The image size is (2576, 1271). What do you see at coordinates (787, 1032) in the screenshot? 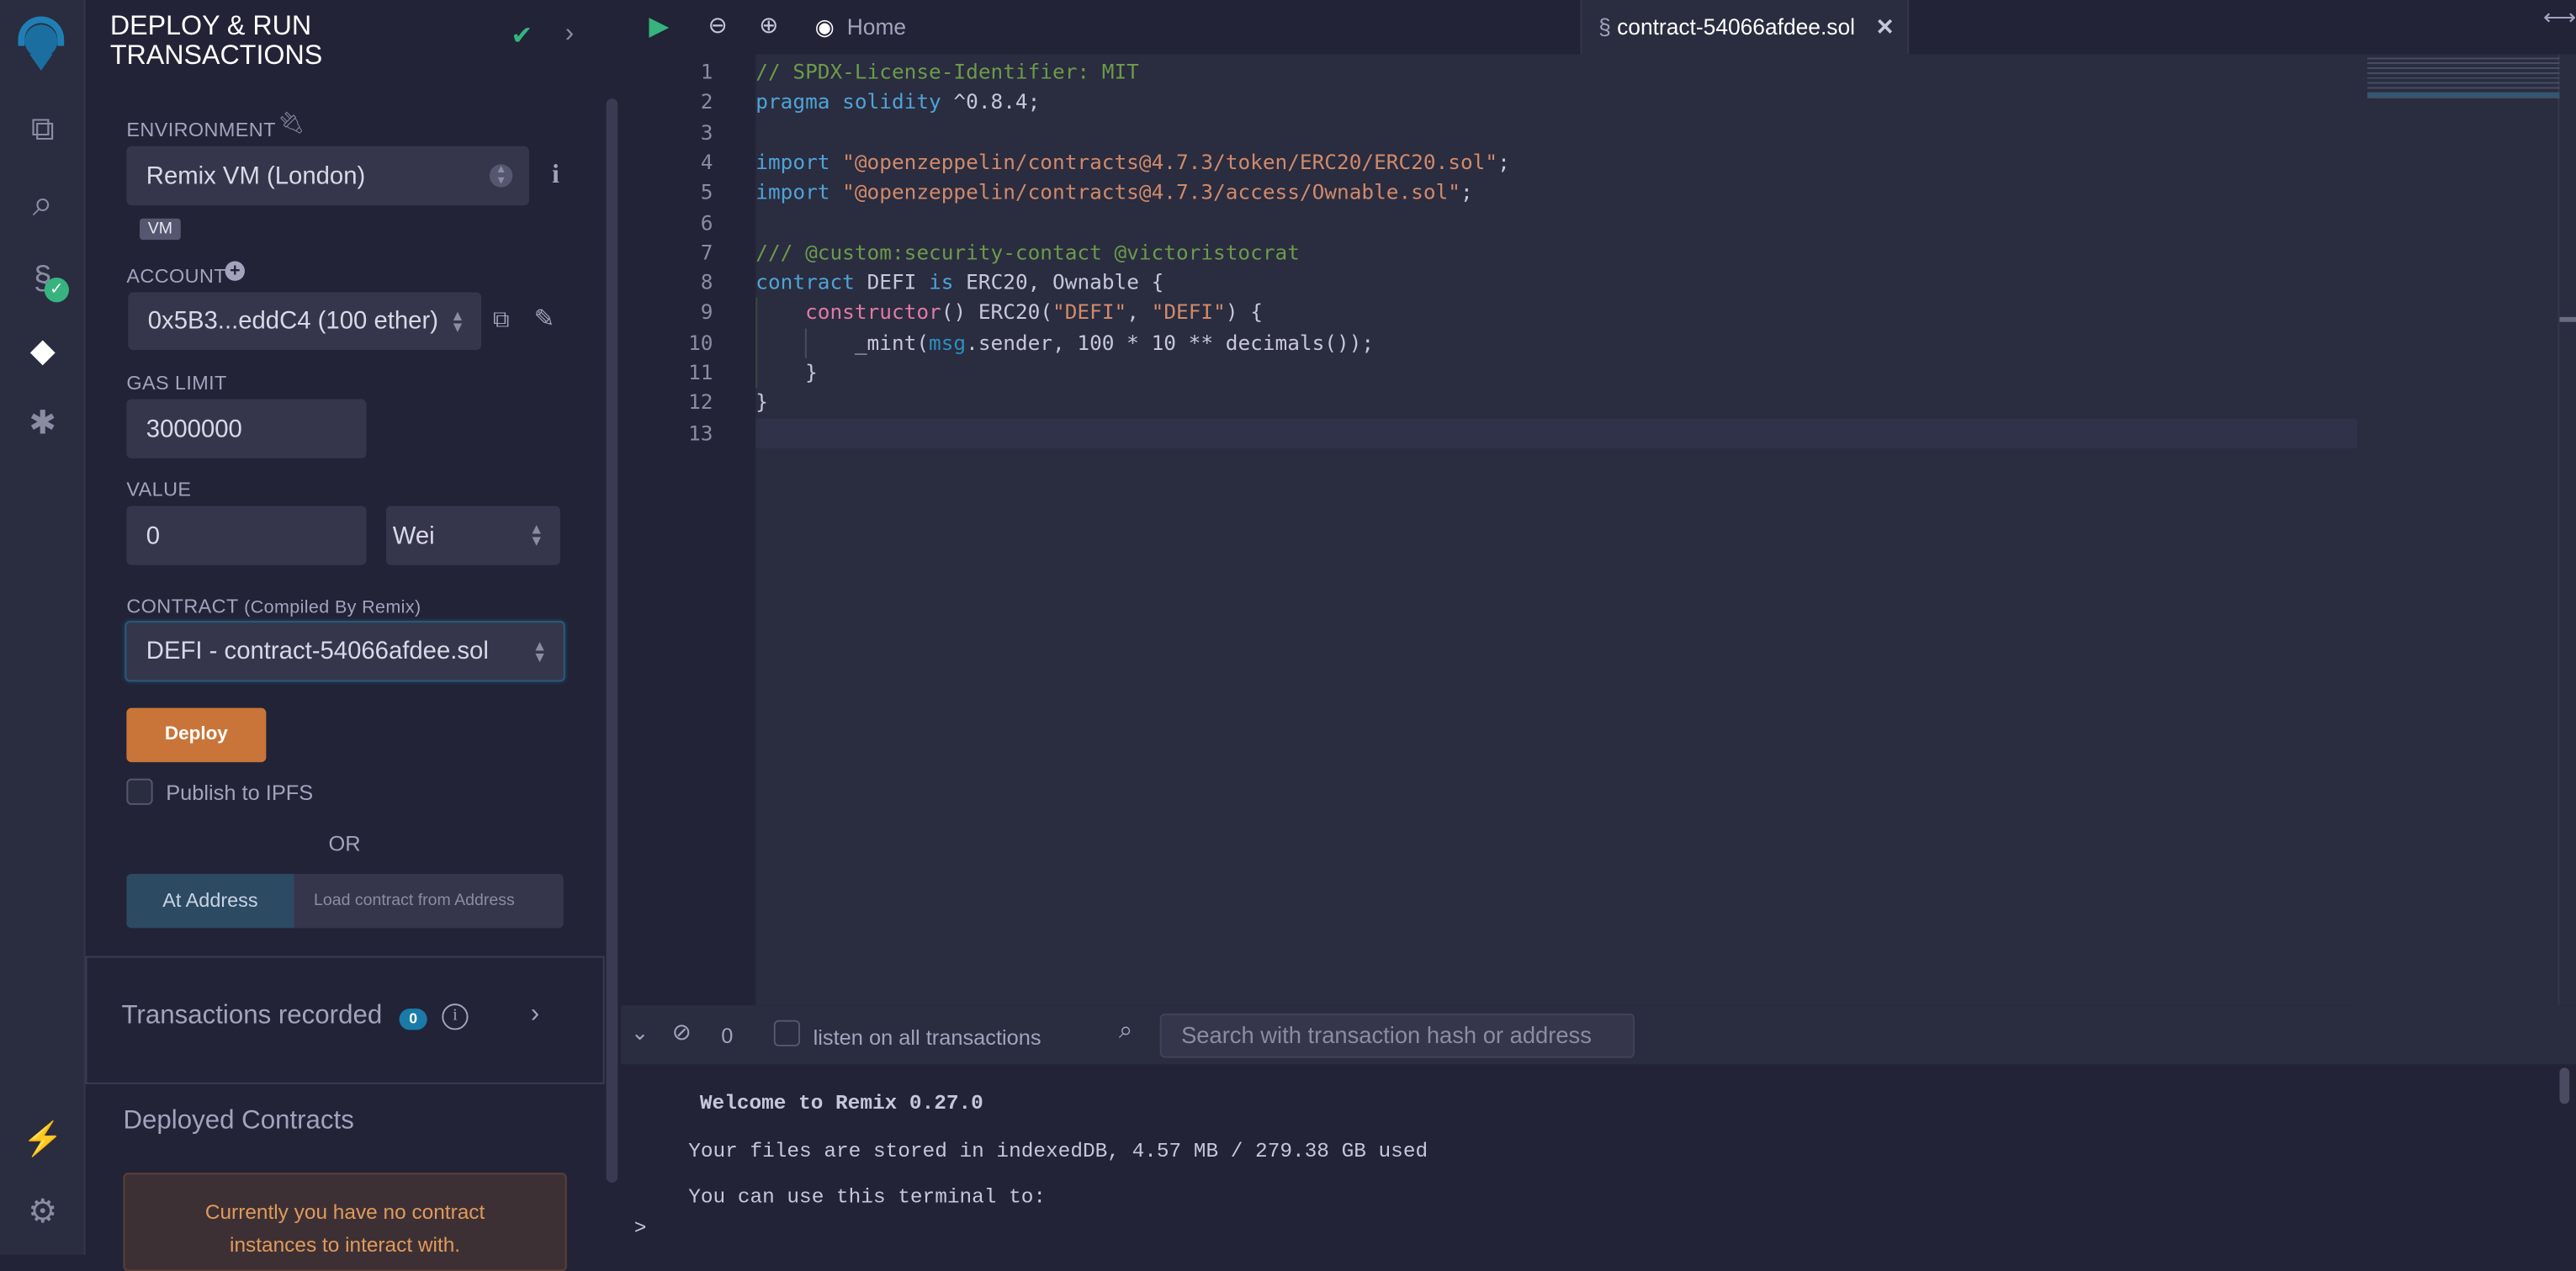
I see `listen-checkbox` at bounding box center [787, 1032].